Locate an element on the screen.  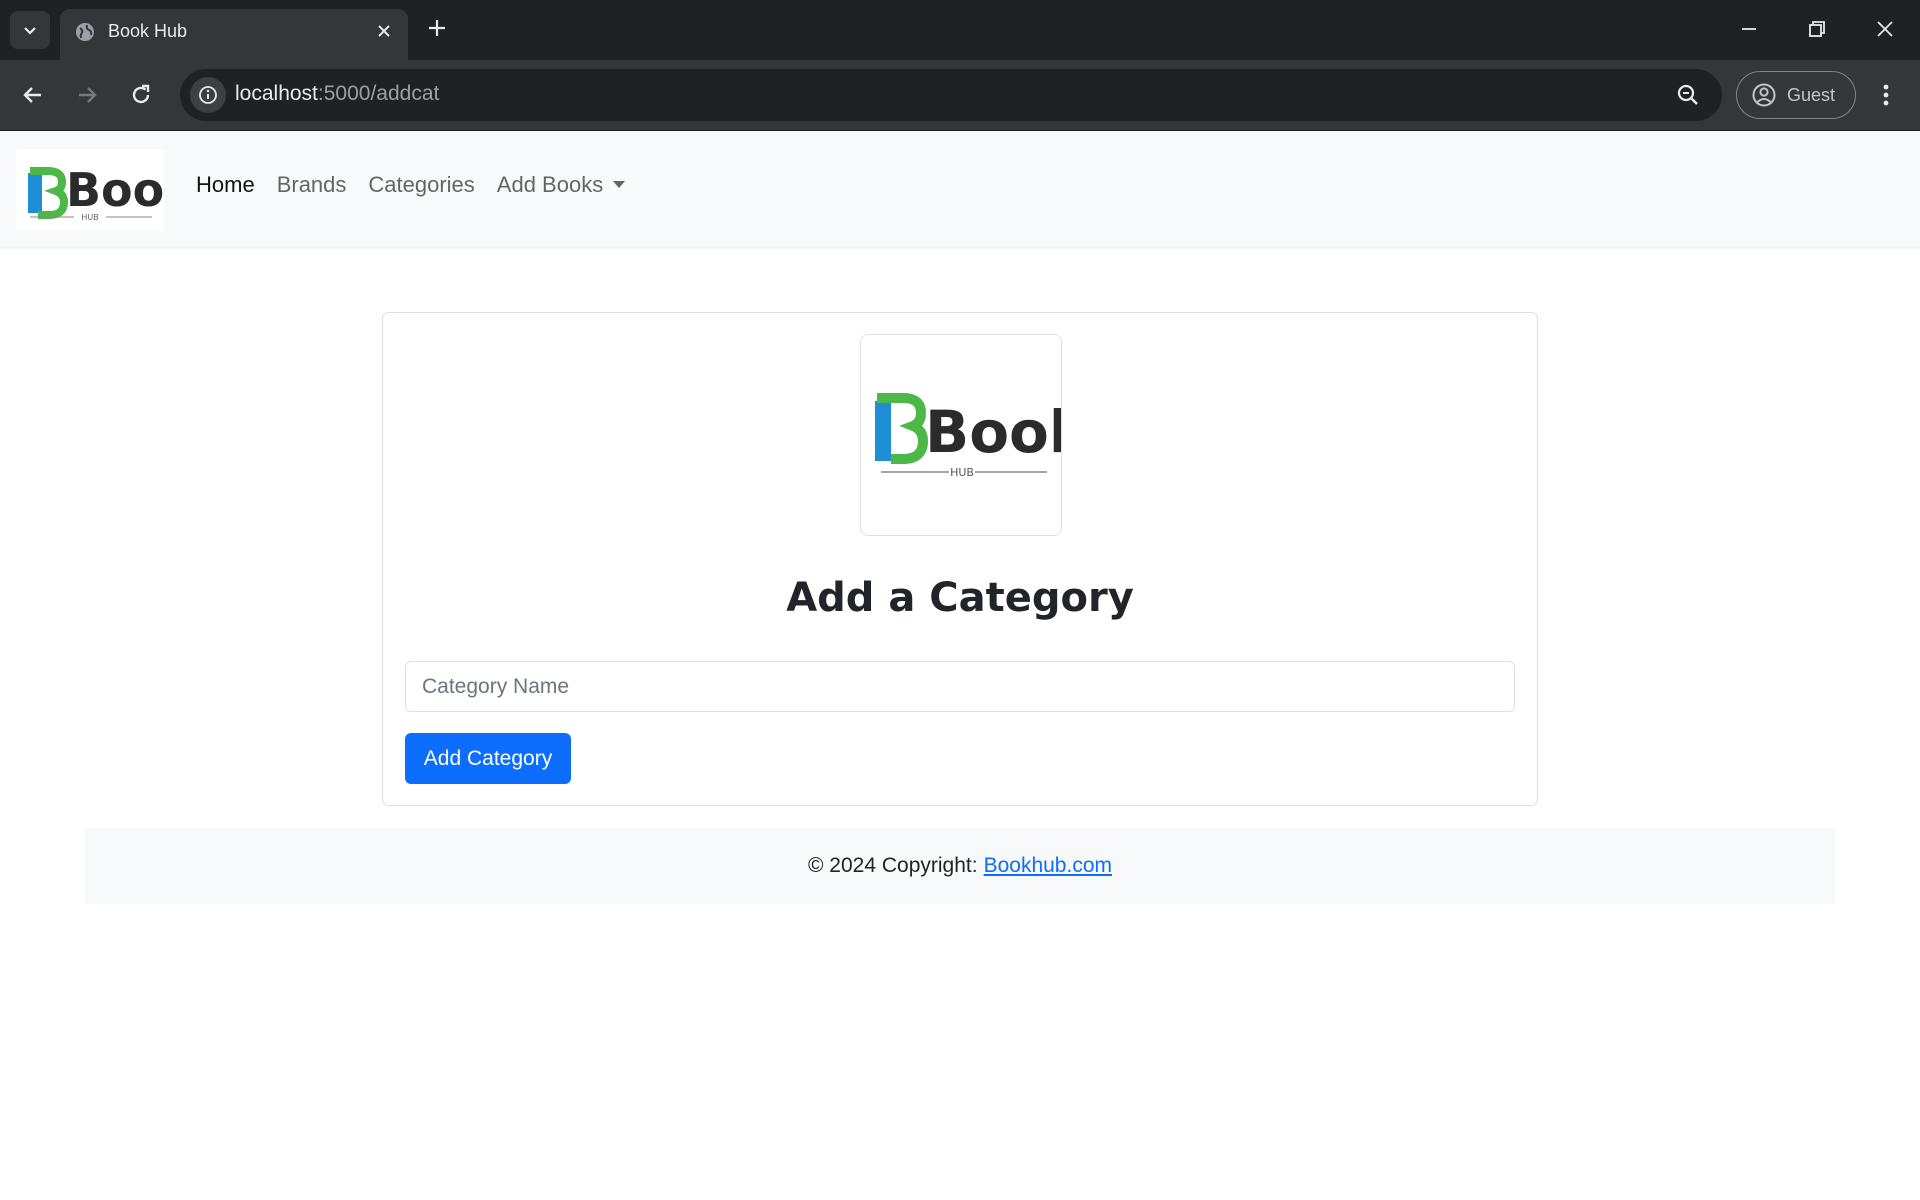
browser-tab: Book Hub is located at coordinates (234, 34).